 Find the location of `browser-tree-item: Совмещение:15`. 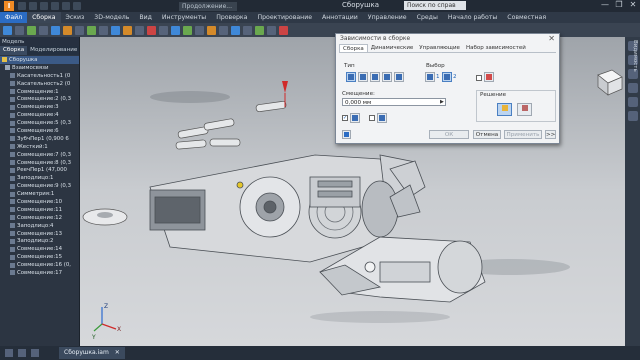

browser-tree-item: Совмещение:15 is located at coordinates (39, 257).